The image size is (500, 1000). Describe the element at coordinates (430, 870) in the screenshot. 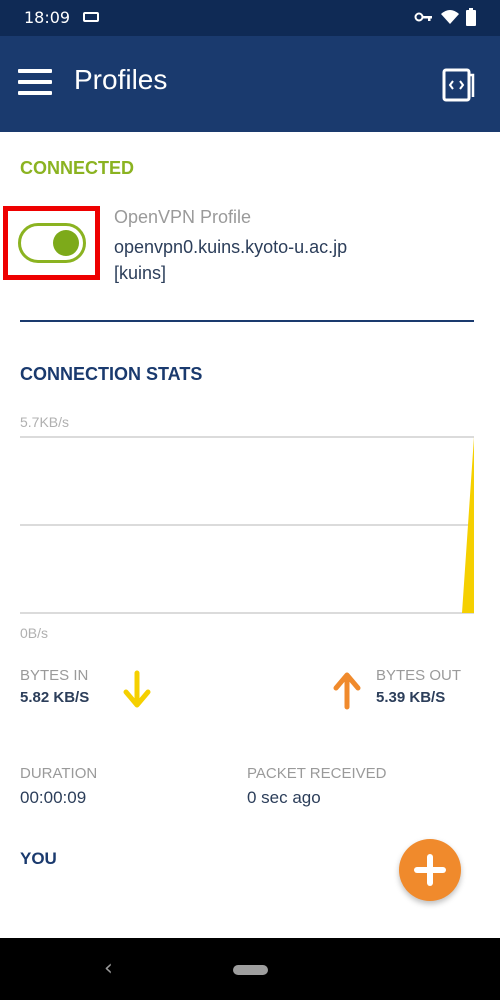

I see `add-profile-button` at that location.